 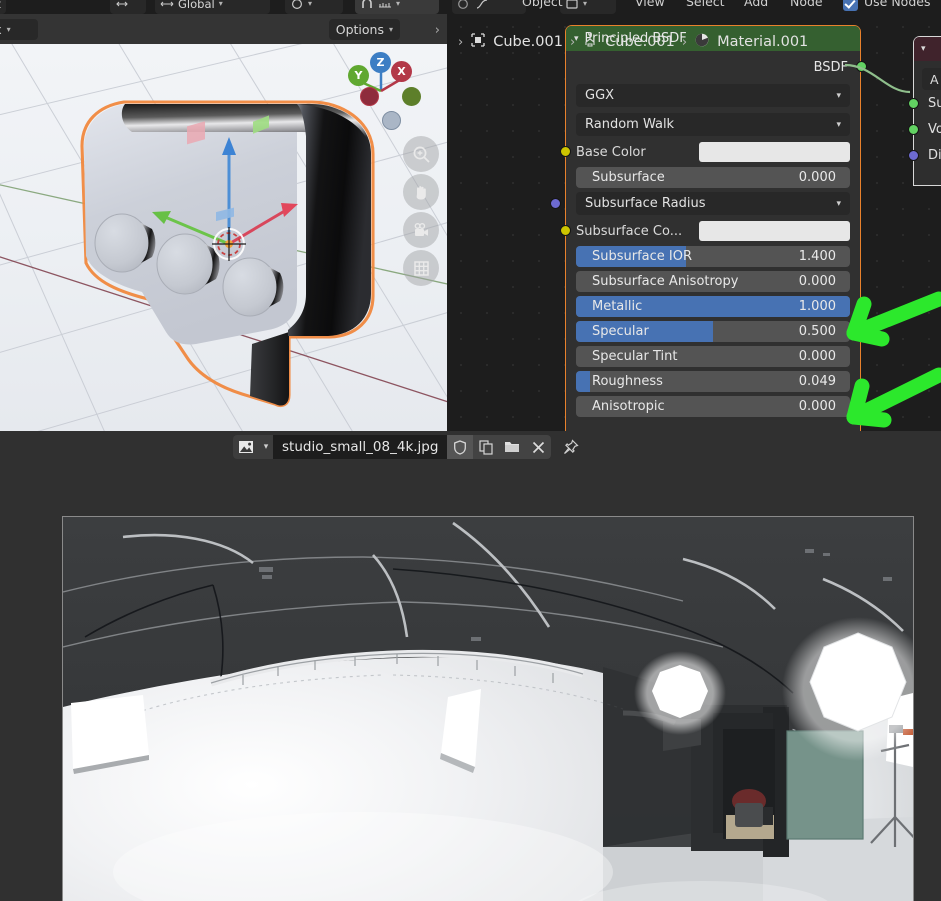 What do you see at coordinates (570, 447) in the screenshot?
I see `pin-icon` at bounding box center [570, 447].